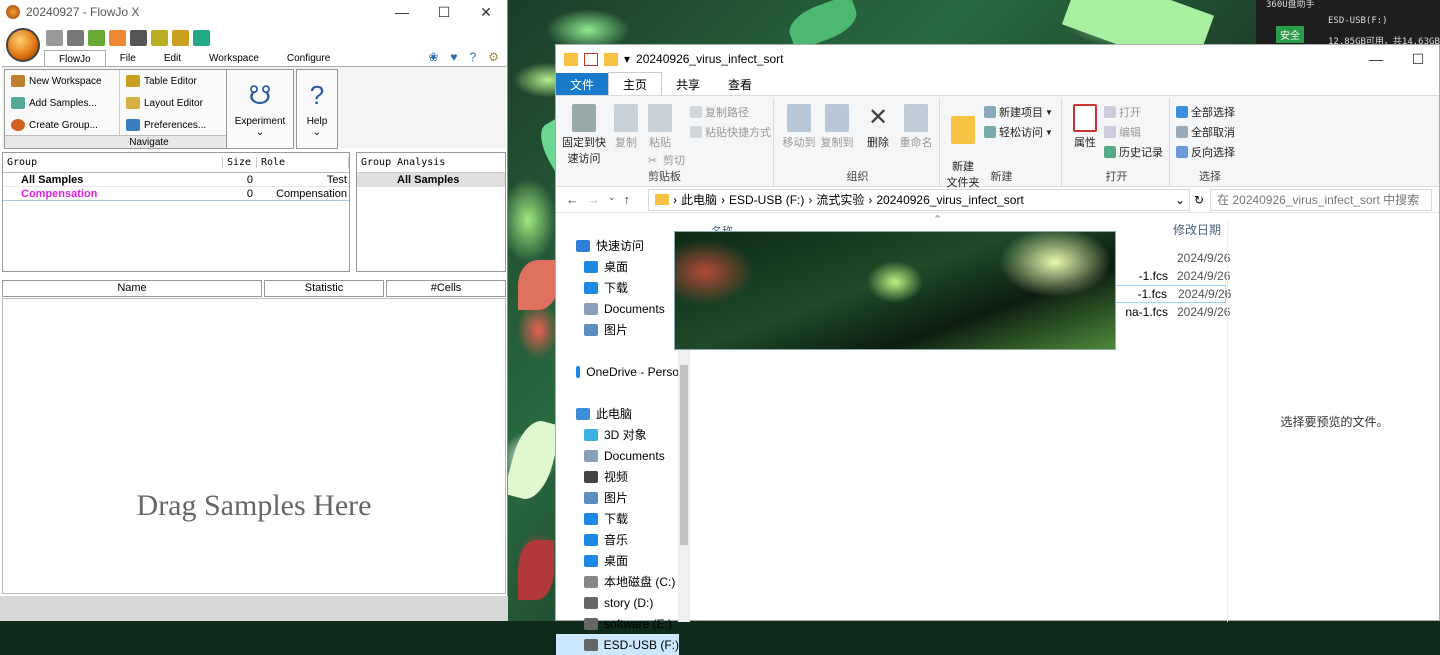  I want to click on tab-share: 共享, so click(688, 84).